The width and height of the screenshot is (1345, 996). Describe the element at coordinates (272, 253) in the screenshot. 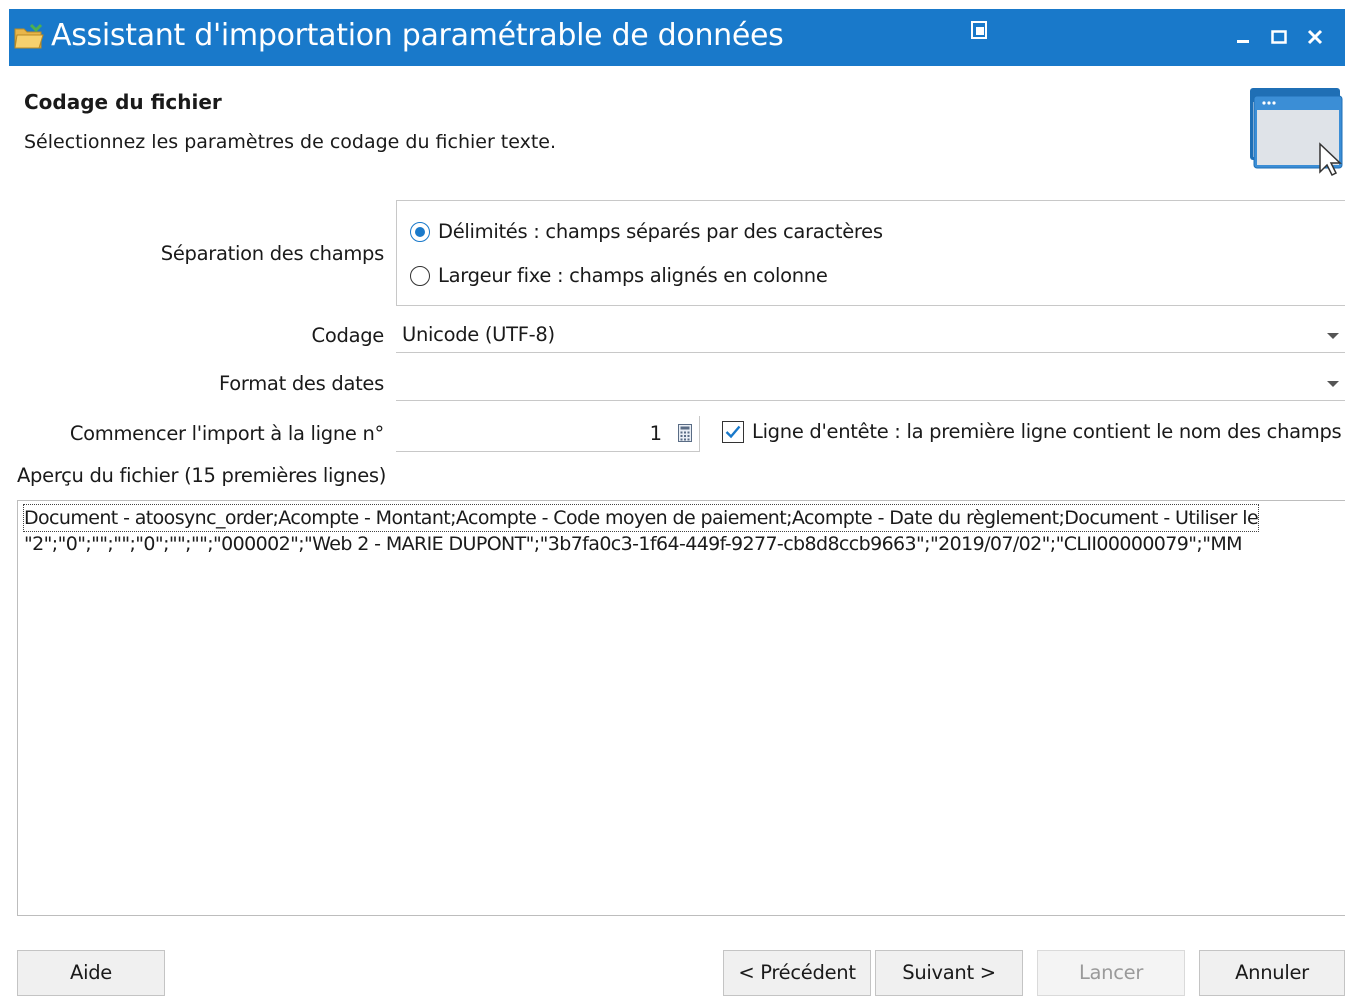

I see `separation-label: Séparation des champs` at that location.